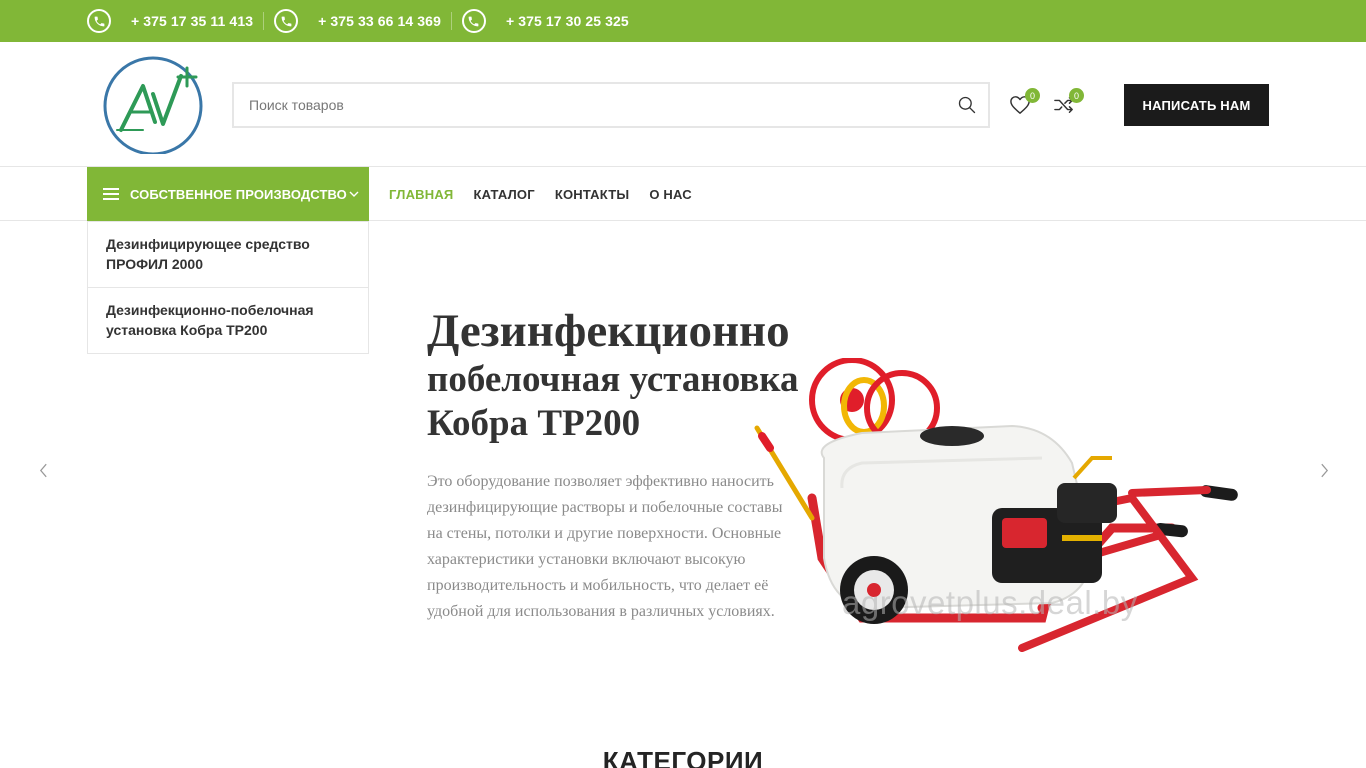 This screenshot has height=768, width=1366. What do you see at coordinates (550, 194) in the screenshot?
I see `menu: ГЛАВНАЯ КАТАЛОГ КОНТАКТЫ О НАС` at bounding box center [550, 194].